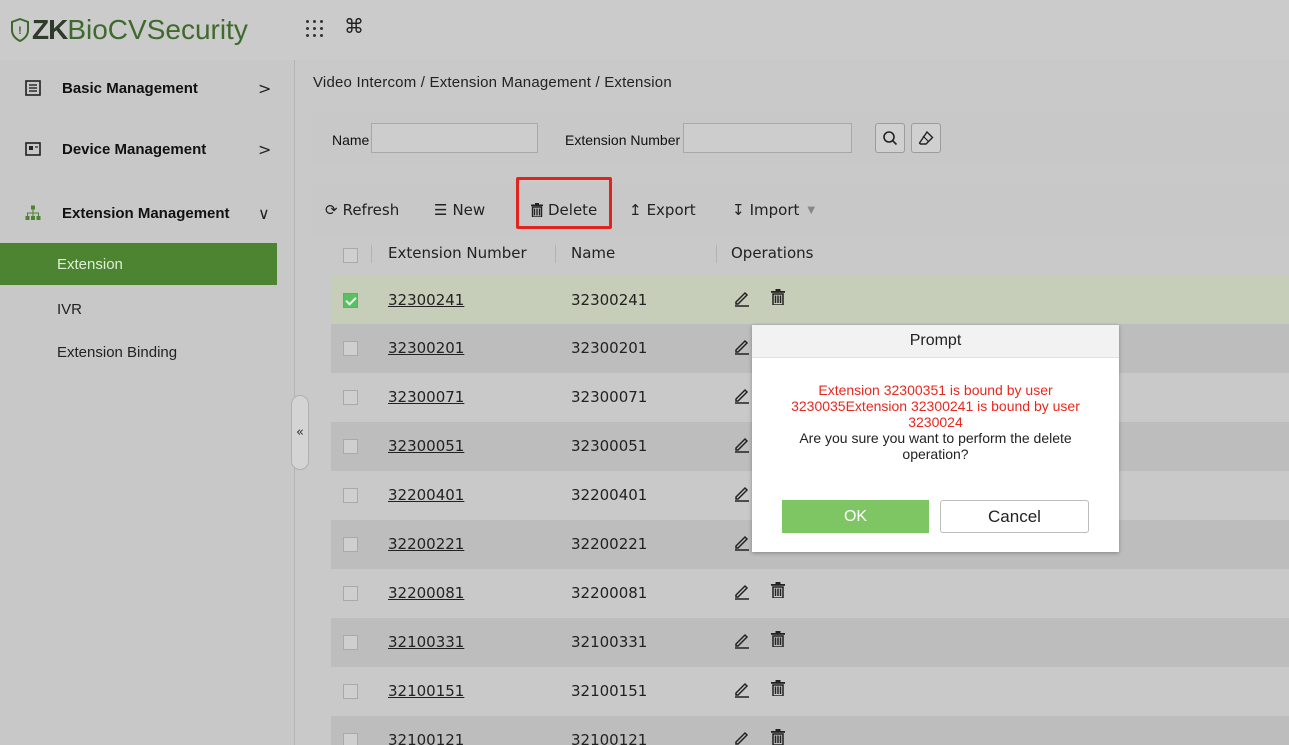  Describe the element at coordinates (426, 446) in the screenshot. I see `extension-number-link: 32300051` at that location.